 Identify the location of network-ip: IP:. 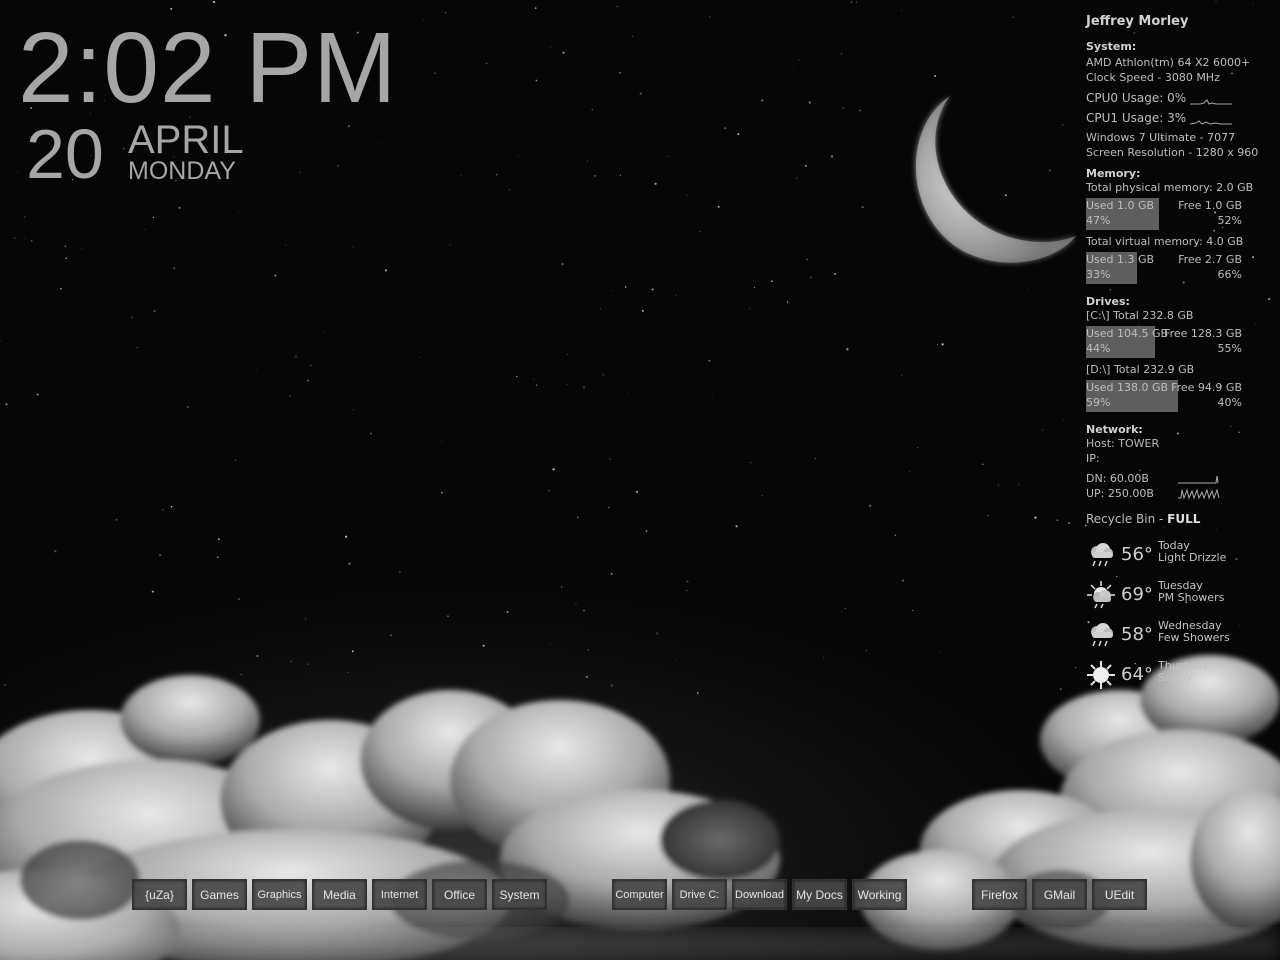
(1093, 458).